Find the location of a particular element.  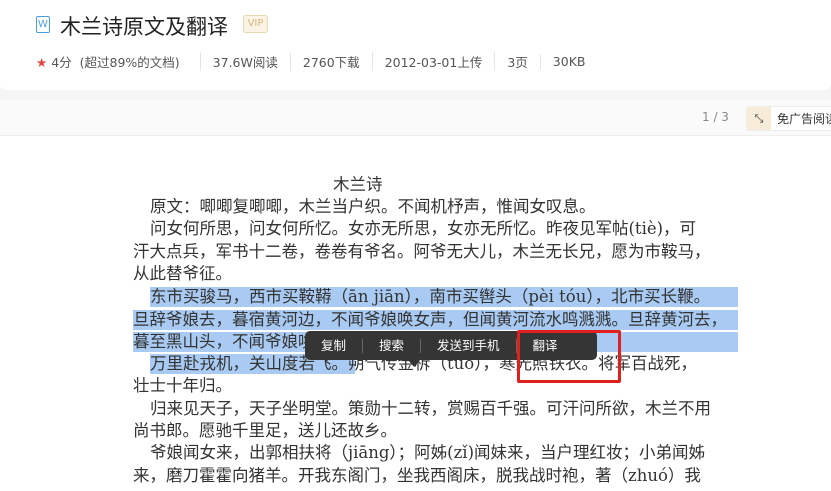

search-button: 搜索 is located at coordinates (392, 345).